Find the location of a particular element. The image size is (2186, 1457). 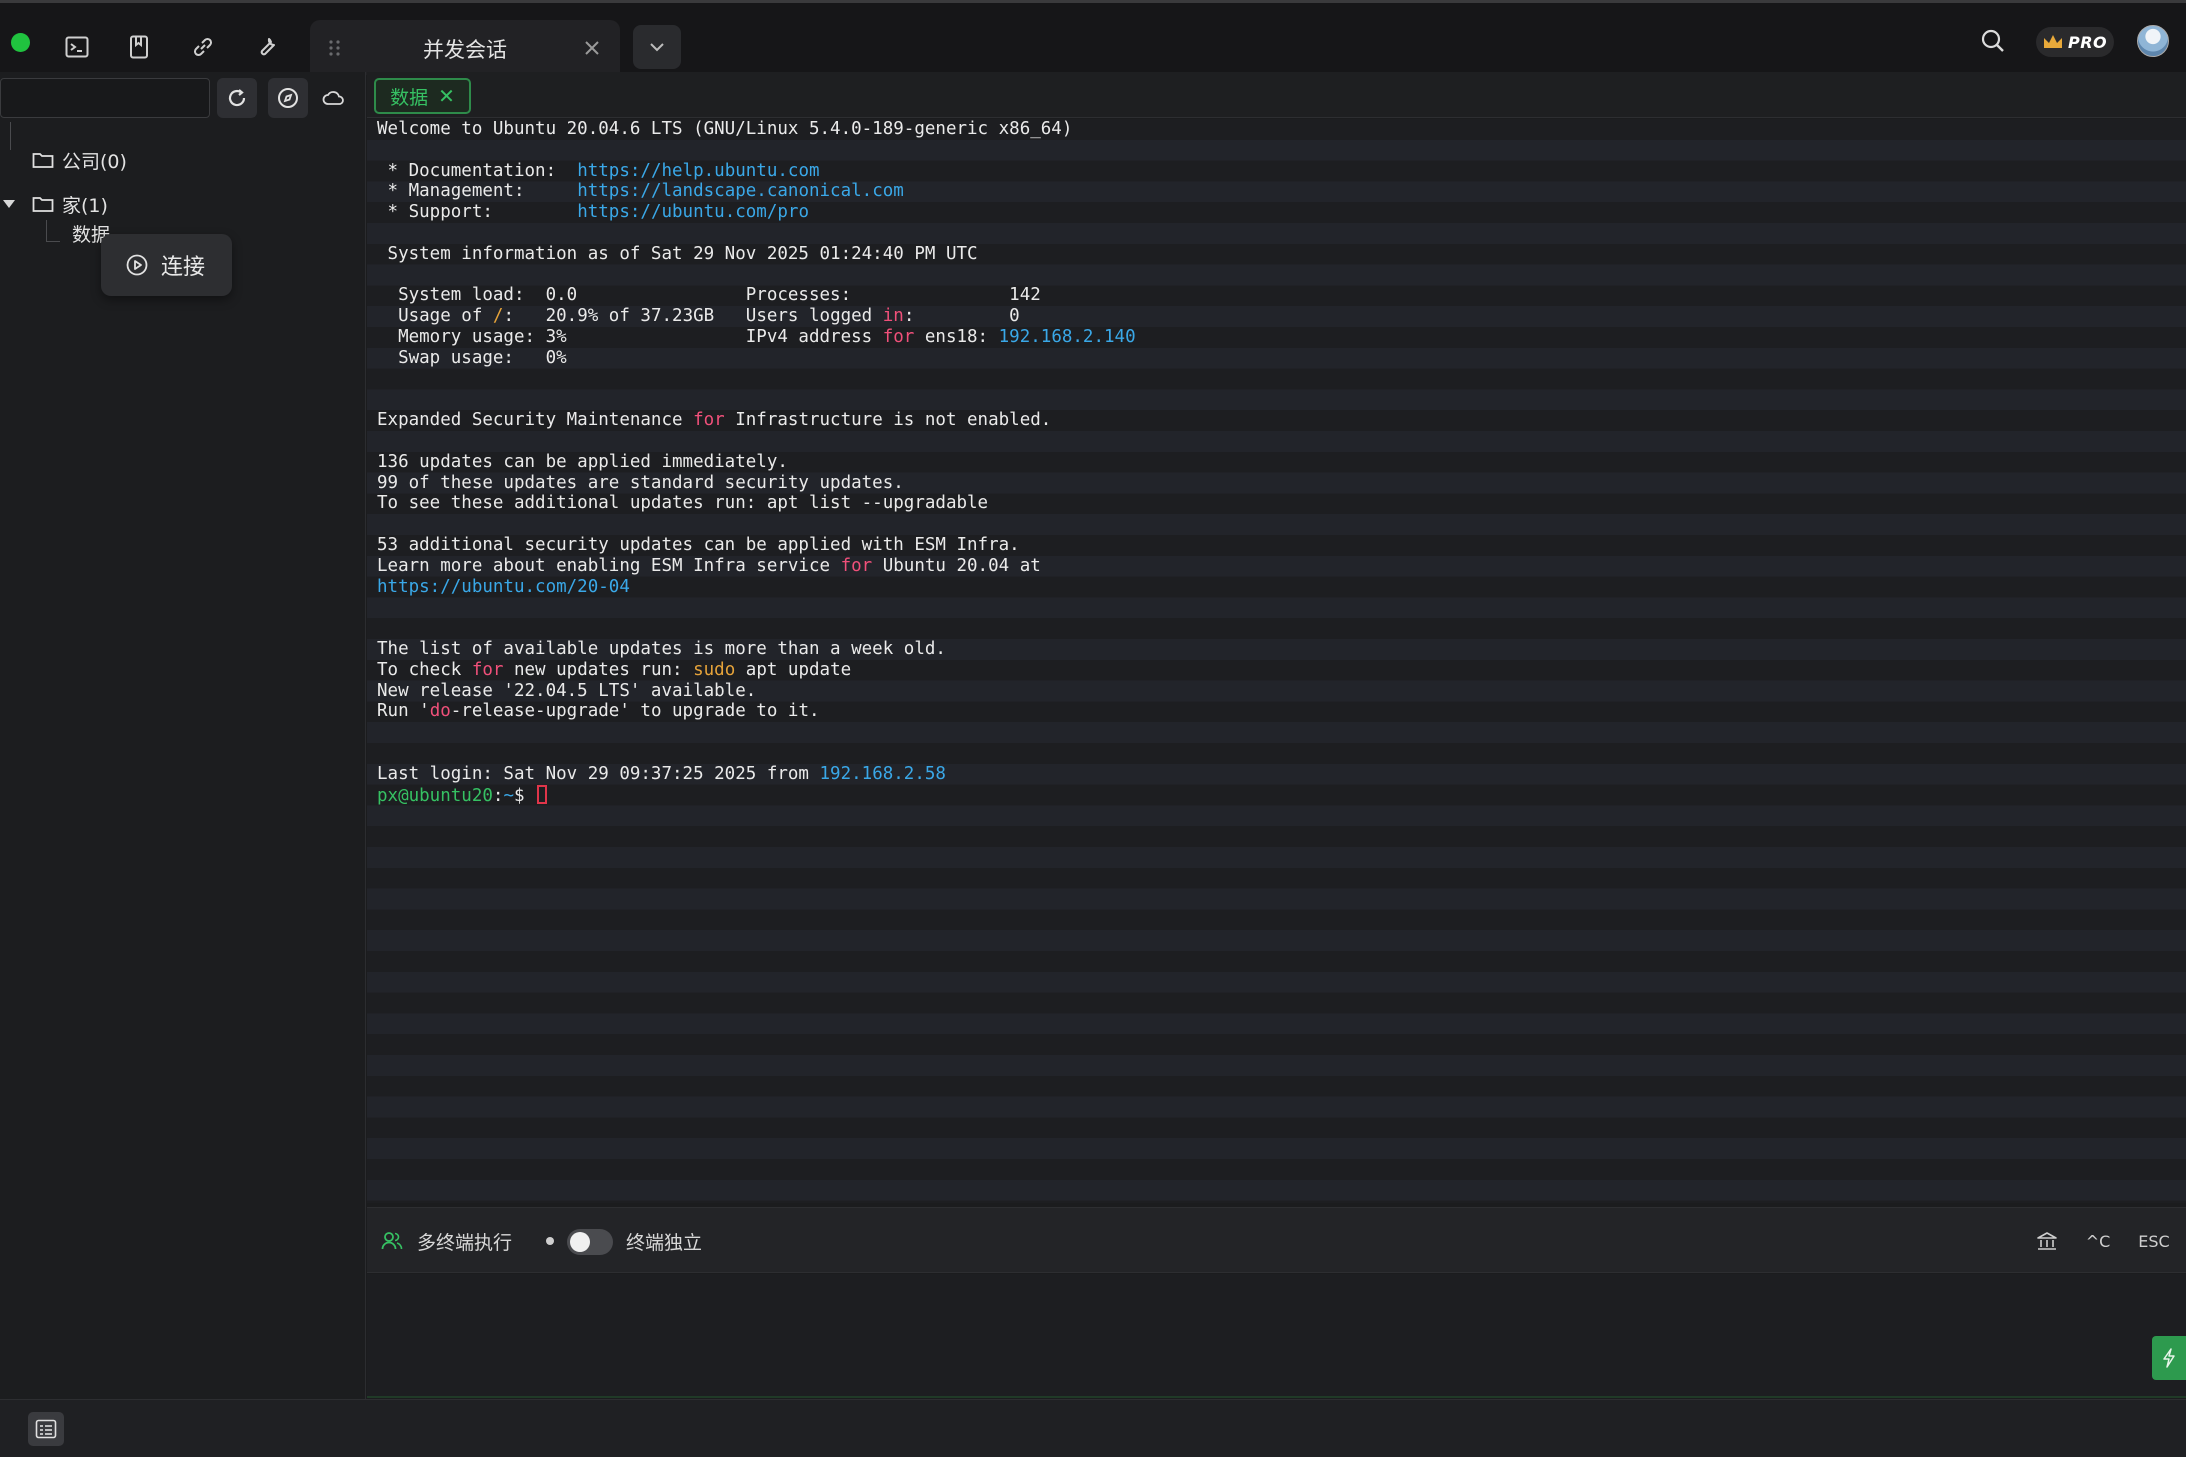

terminal-icon is located at coordinates (77, 47).